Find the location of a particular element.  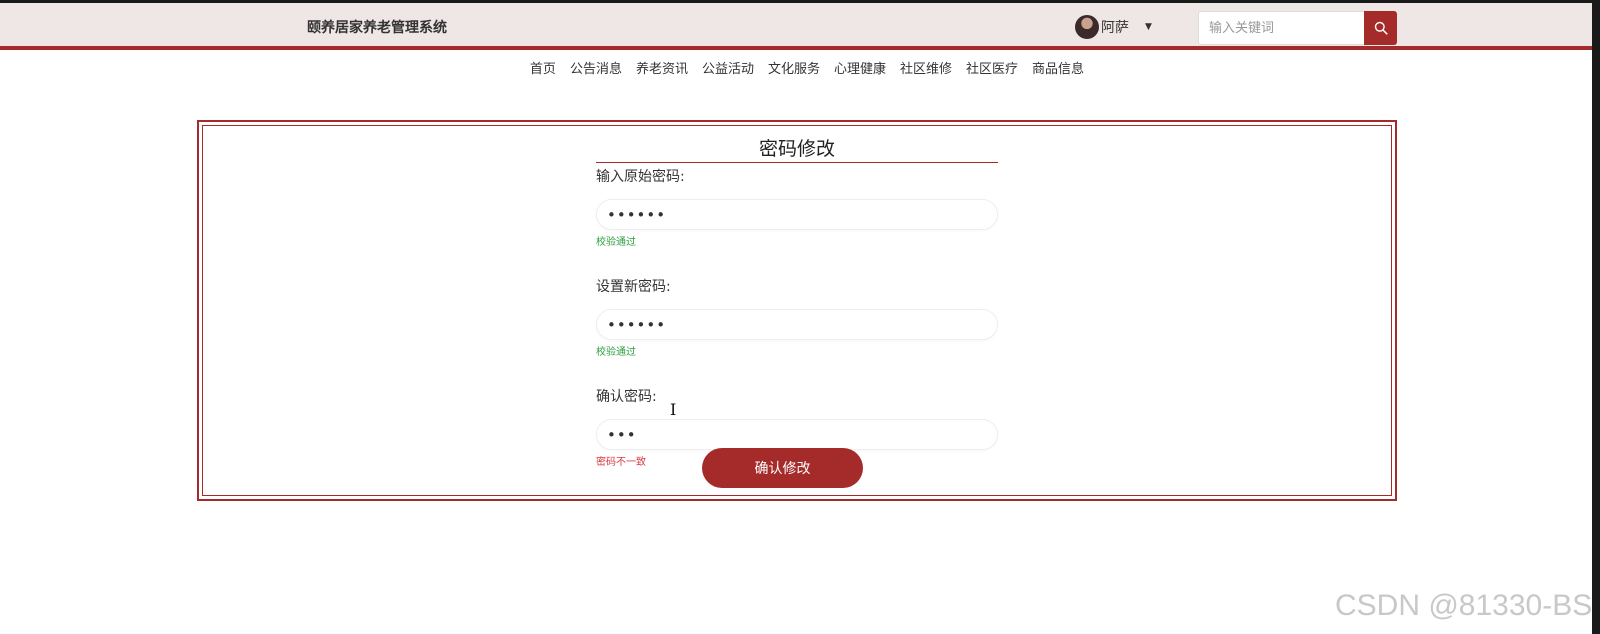

old-password-input is located at coordinates (797, 214).